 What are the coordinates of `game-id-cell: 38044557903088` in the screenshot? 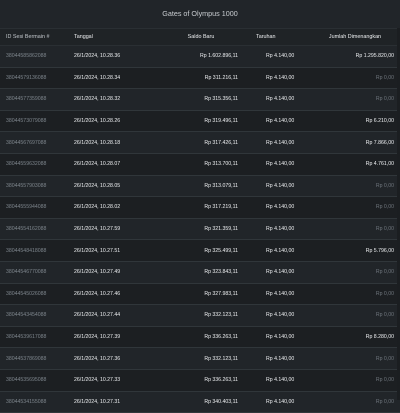 It's located at (34, 186).